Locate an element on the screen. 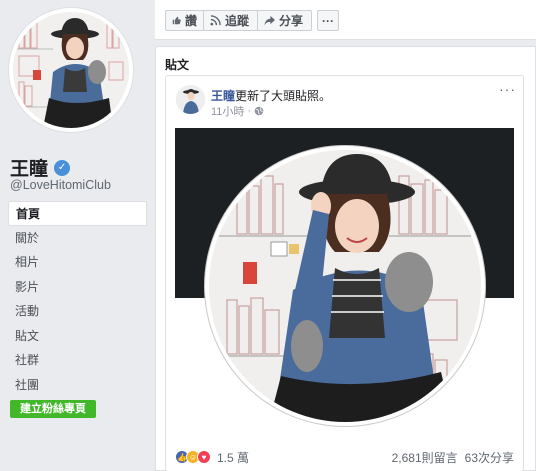  posts-section-title: 貼文 is located at coordinates (177, 65).